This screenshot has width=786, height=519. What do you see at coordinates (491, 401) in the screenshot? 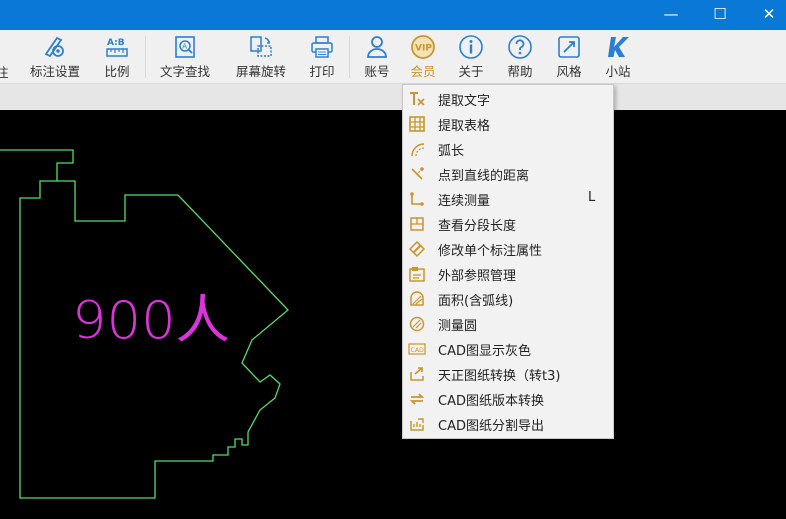
I see `menu-item-label: CAD图纸版本转换` at bounding box center [491, 401].